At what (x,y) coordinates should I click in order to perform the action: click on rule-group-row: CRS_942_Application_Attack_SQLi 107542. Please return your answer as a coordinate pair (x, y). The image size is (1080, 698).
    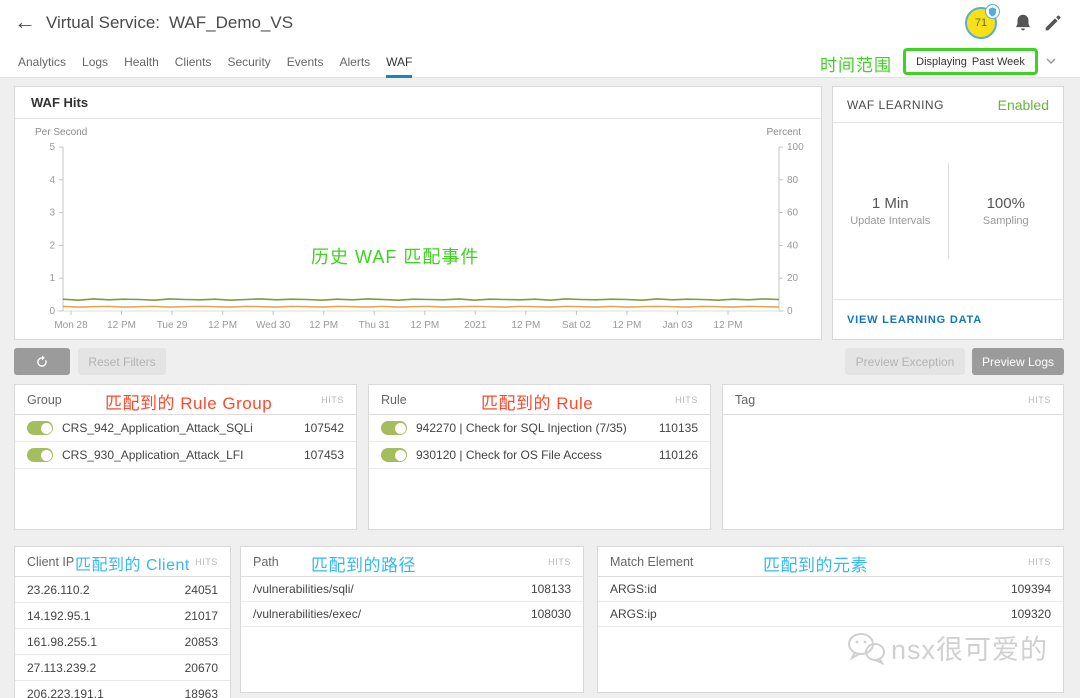
    Looking at the image, I should click on (185, 428).